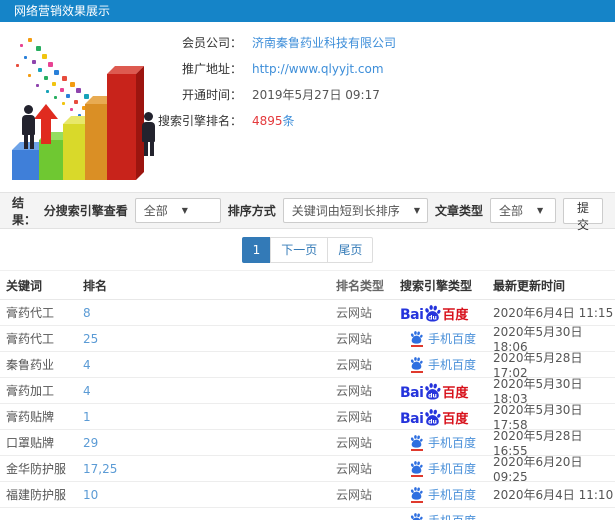 This screenshot has height=520, width=615. I want to click on submit-button: 提交, so click(582, 214).